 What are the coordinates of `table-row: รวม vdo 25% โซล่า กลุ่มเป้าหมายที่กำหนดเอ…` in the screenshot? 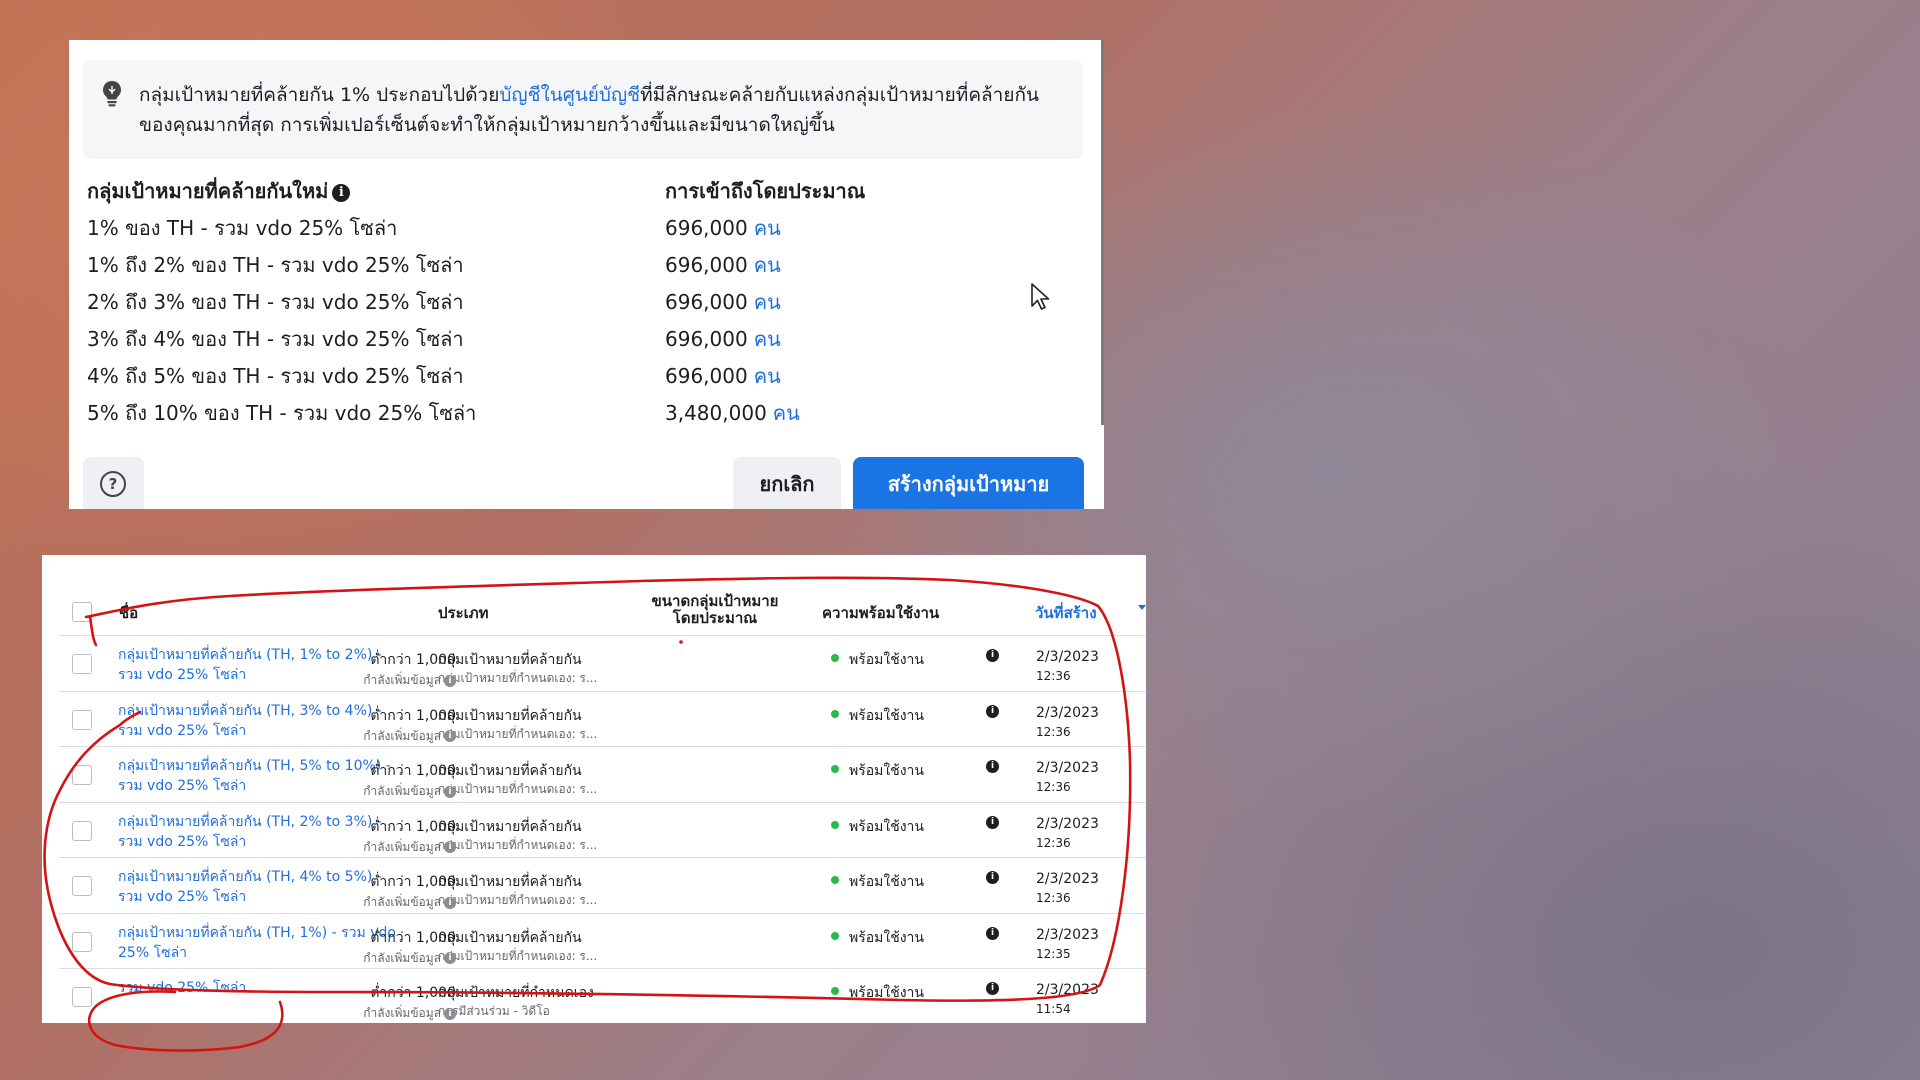 It's located at (602, 995).